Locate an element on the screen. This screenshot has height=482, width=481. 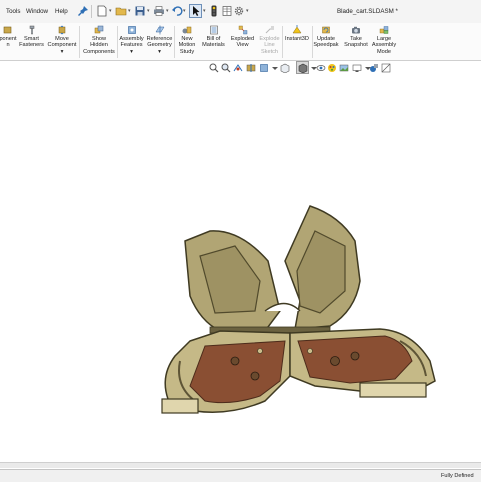
assembly-features-label-2: Features is located at coordinates (131, 45).